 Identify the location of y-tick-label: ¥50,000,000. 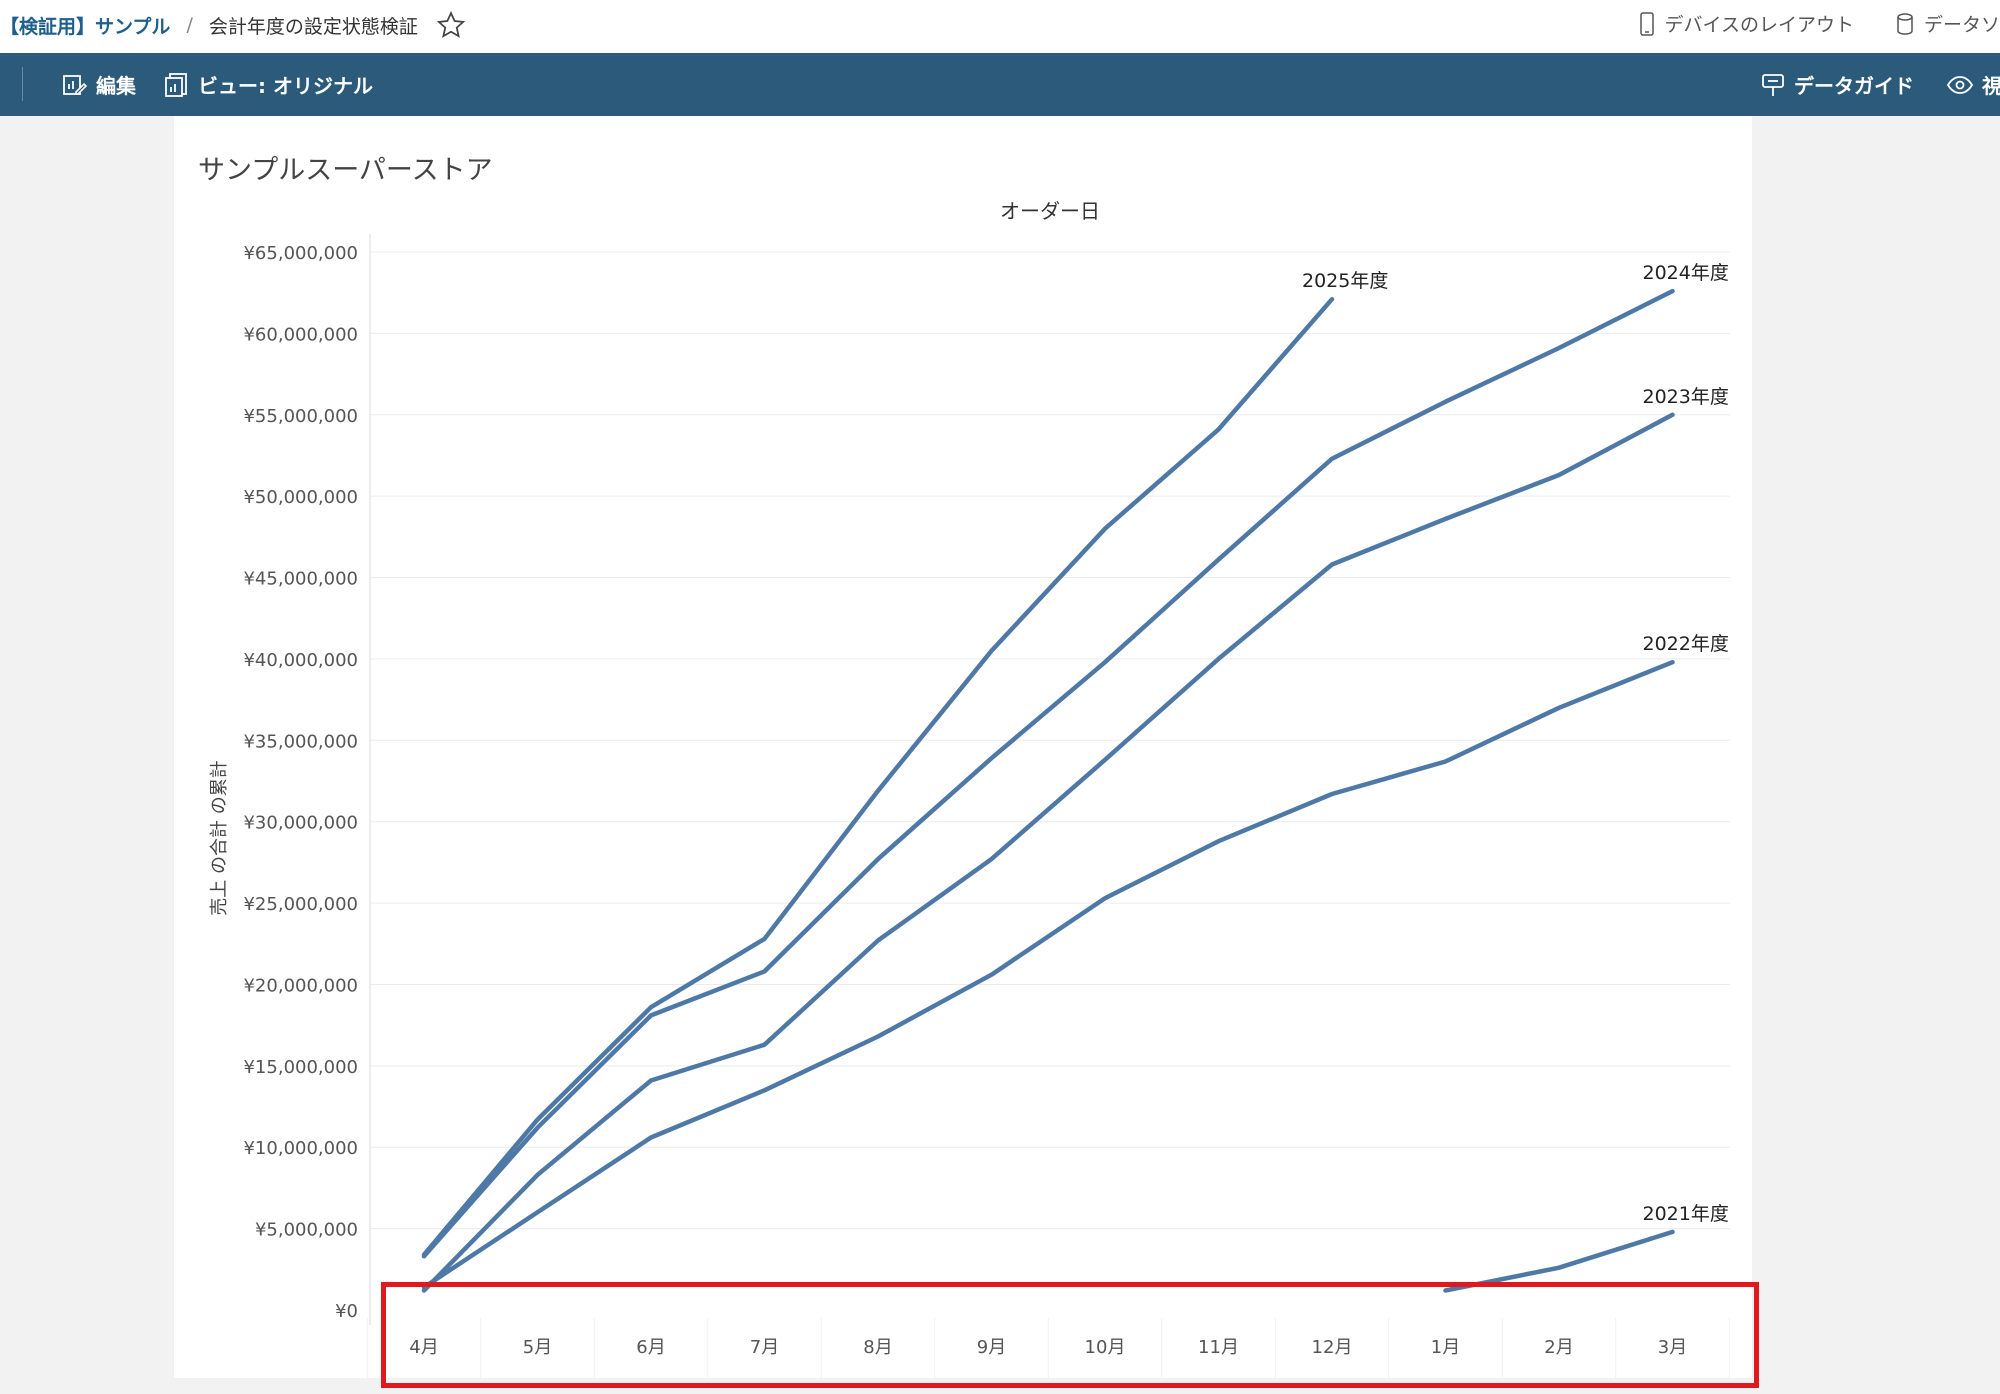
(300, 497).